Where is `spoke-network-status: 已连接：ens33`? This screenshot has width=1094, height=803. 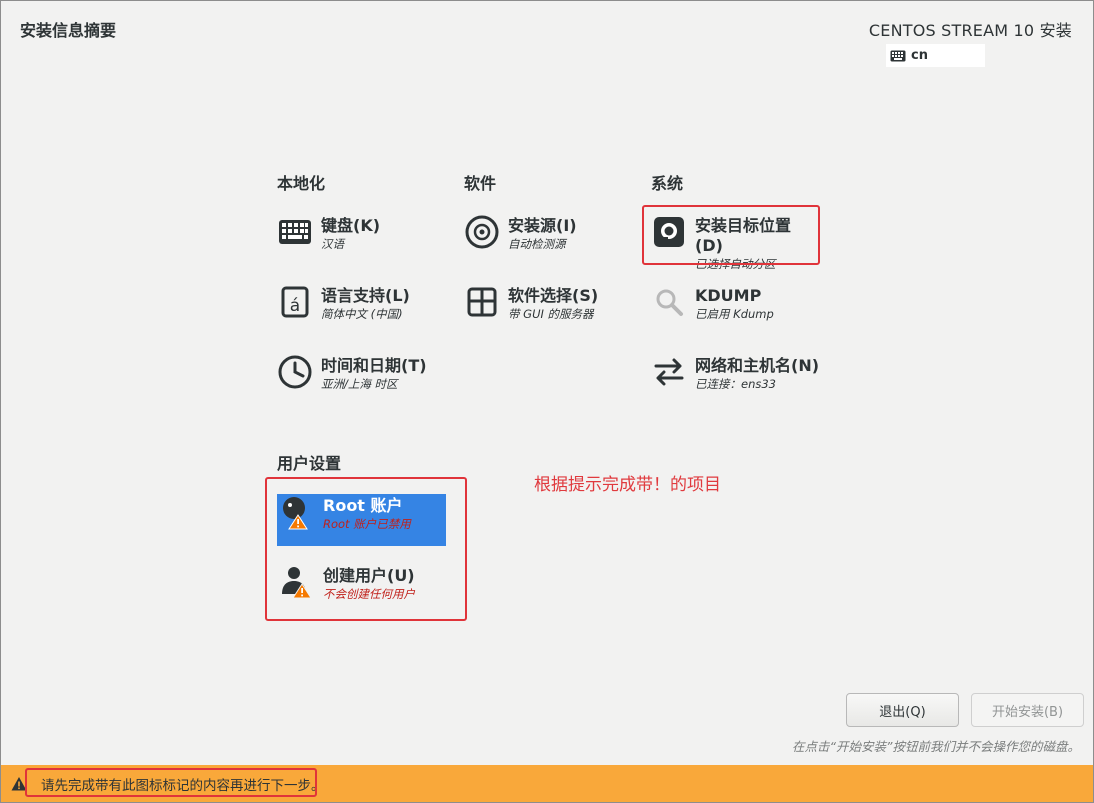
spoke-network-status: 已连接：ens33 is located at coordinates (735, 384).